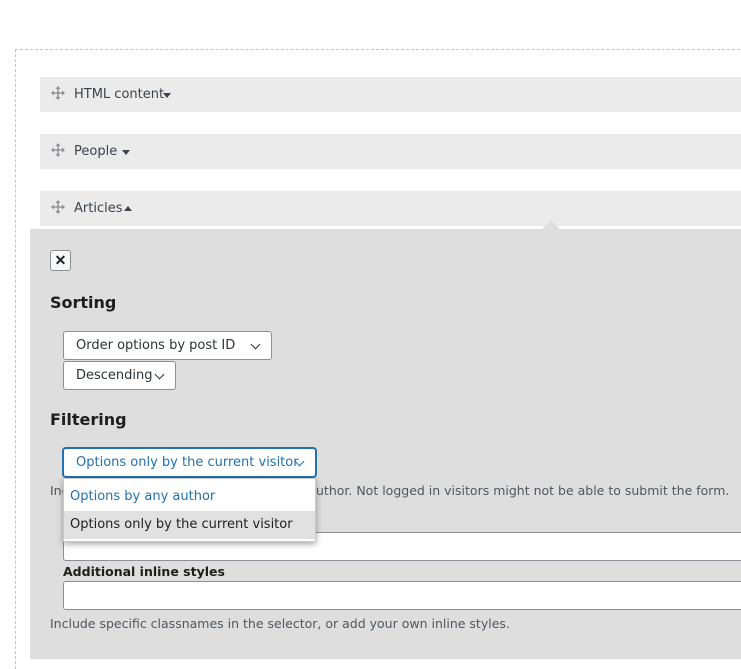 The width and height of the screenshot is (741, 669). I want to click on author-filter-select: Options only by the current visitor, so click(189, 462).